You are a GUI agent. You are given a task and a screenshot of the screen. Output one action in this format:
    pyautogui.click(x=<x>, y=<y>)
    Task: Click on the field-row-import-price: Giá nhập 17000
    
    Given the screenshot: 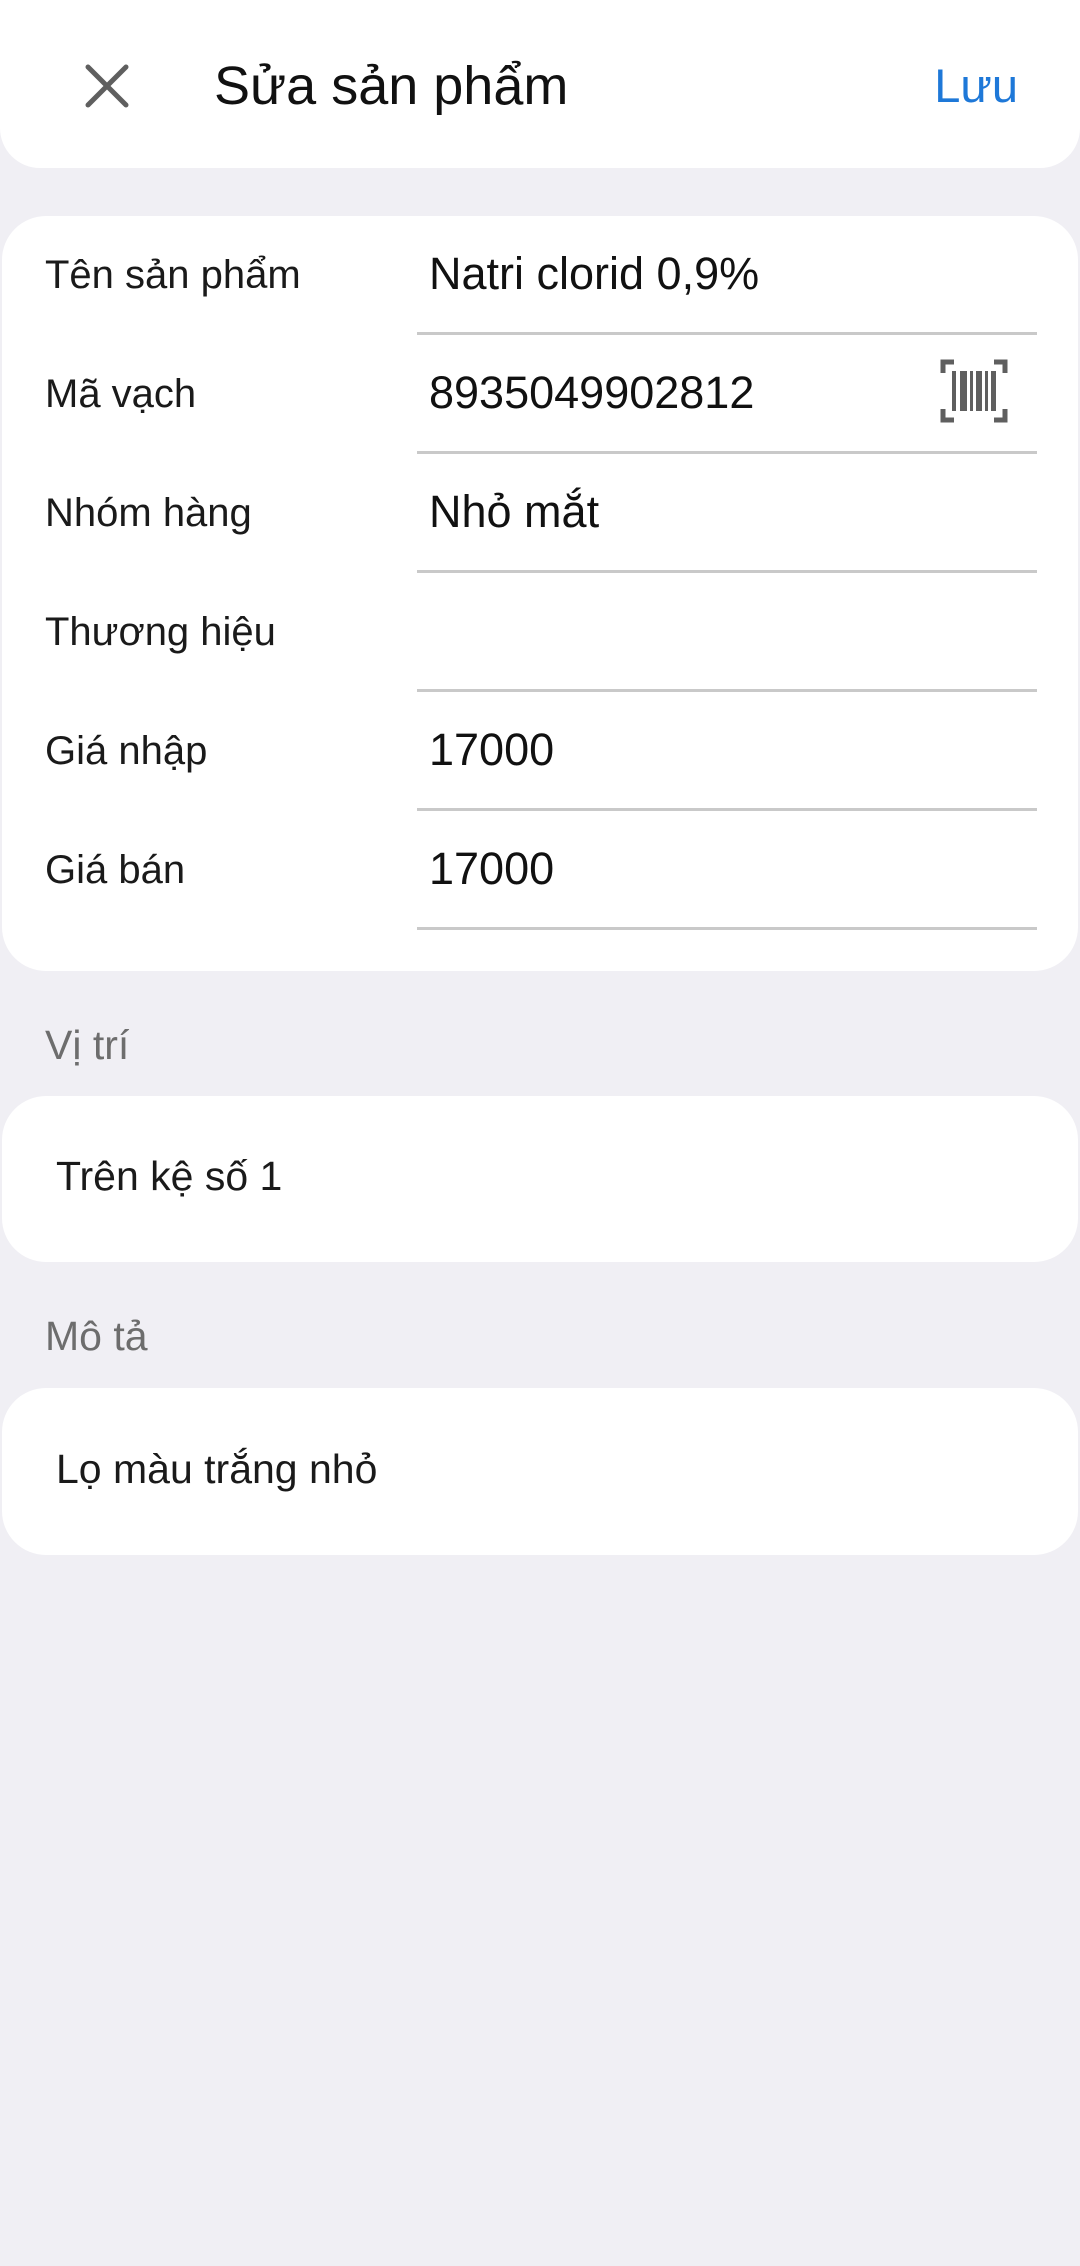 What is the action you would take?
    pyautogui.click(x=540, y=751)
    